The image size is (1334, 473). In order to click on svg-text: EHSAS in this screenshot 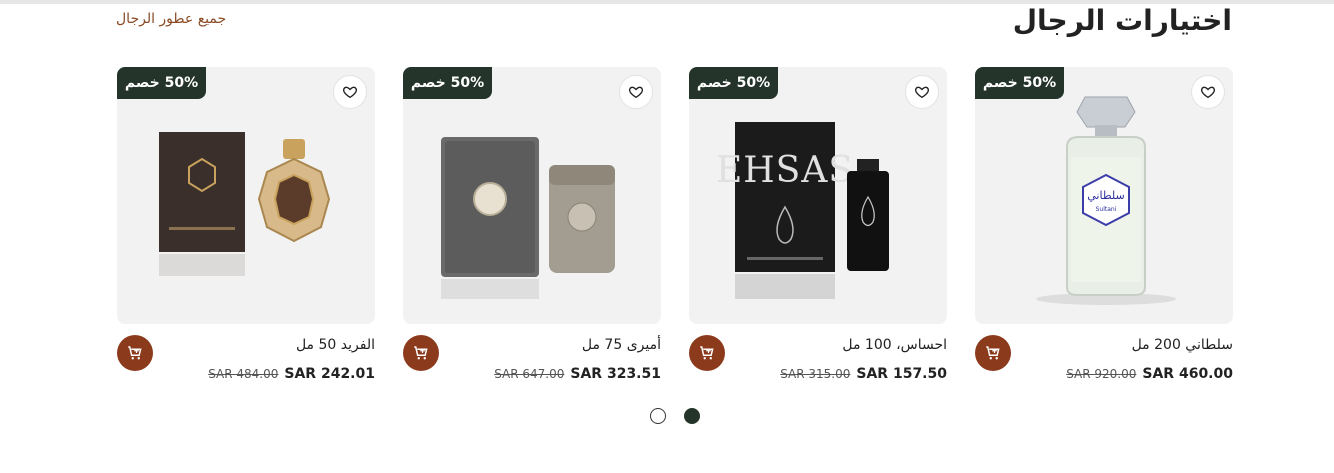, I will do `click(785, 170)`.